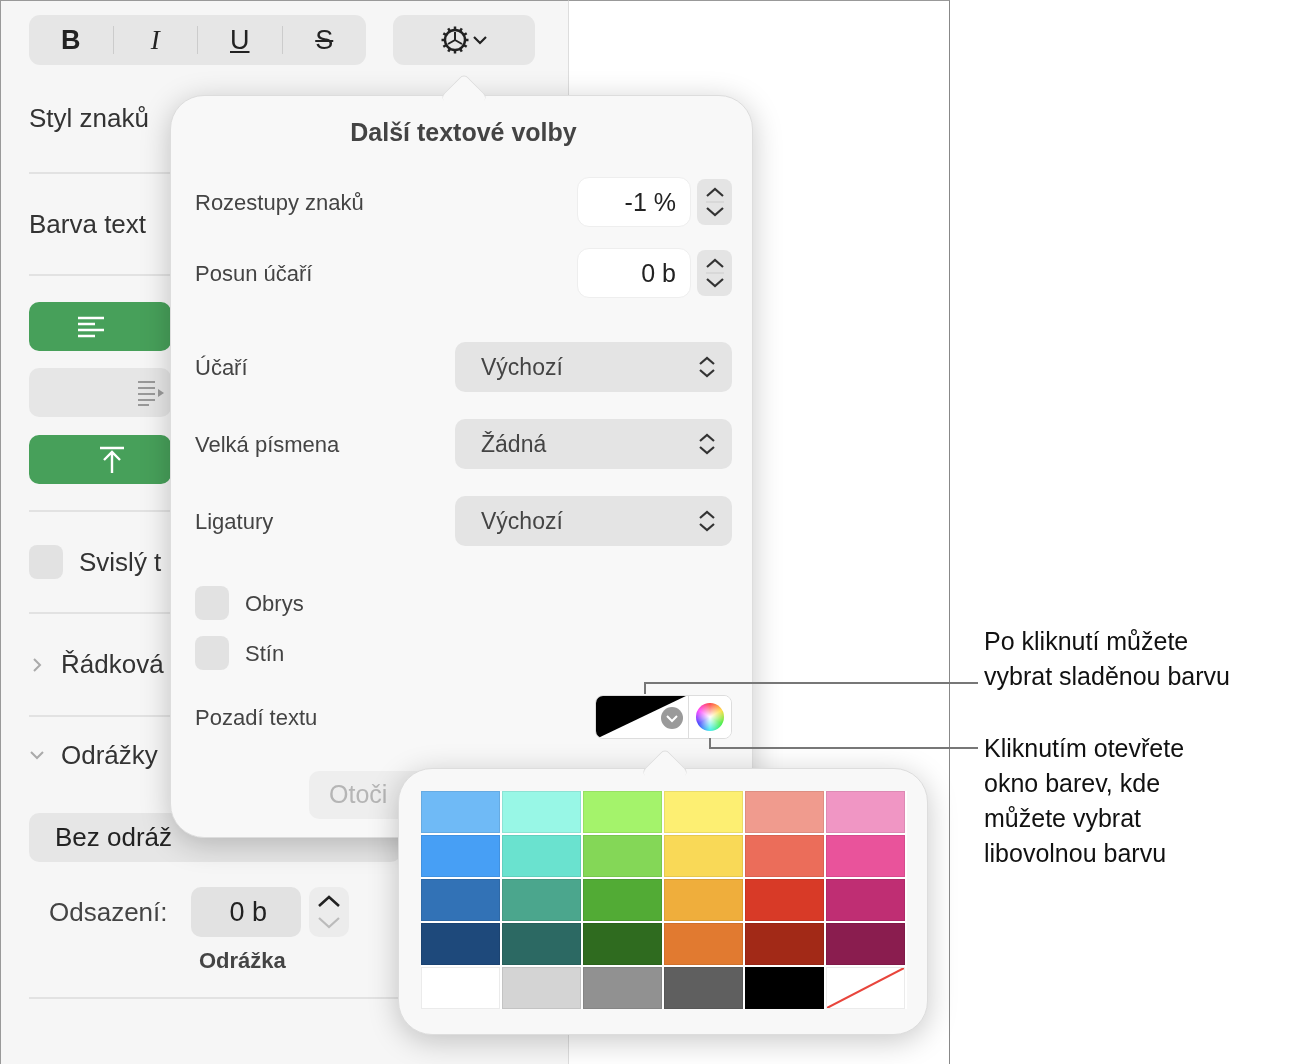 Image resolution: width=1290 pixels, height=1064 pixels. I want to click on no-color-swatch, so click(865, 988).